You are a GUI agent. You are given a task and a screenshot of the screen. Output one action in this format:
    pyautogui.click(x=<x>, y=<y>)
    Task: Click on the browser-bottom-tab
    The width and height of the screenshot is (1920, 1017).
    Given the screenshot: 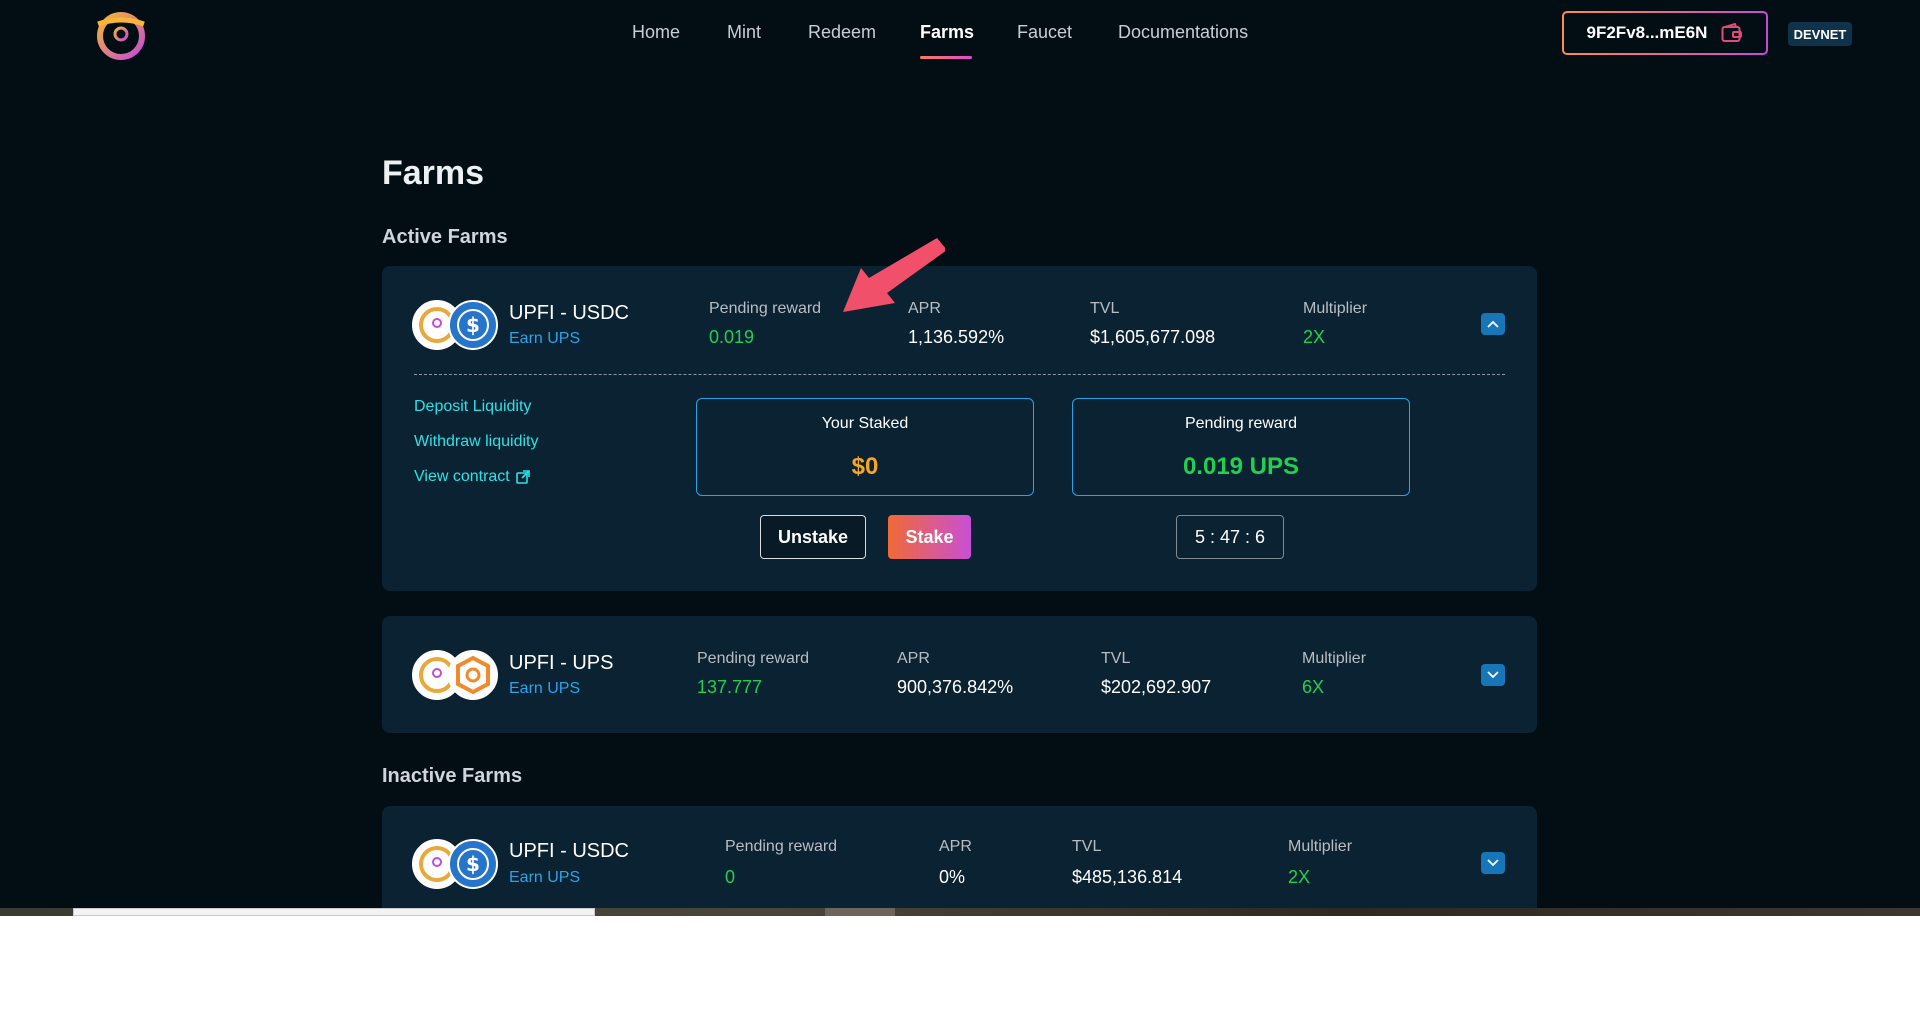 What is the action you would take?
    pyautogui.click(x=334, y=912)
    